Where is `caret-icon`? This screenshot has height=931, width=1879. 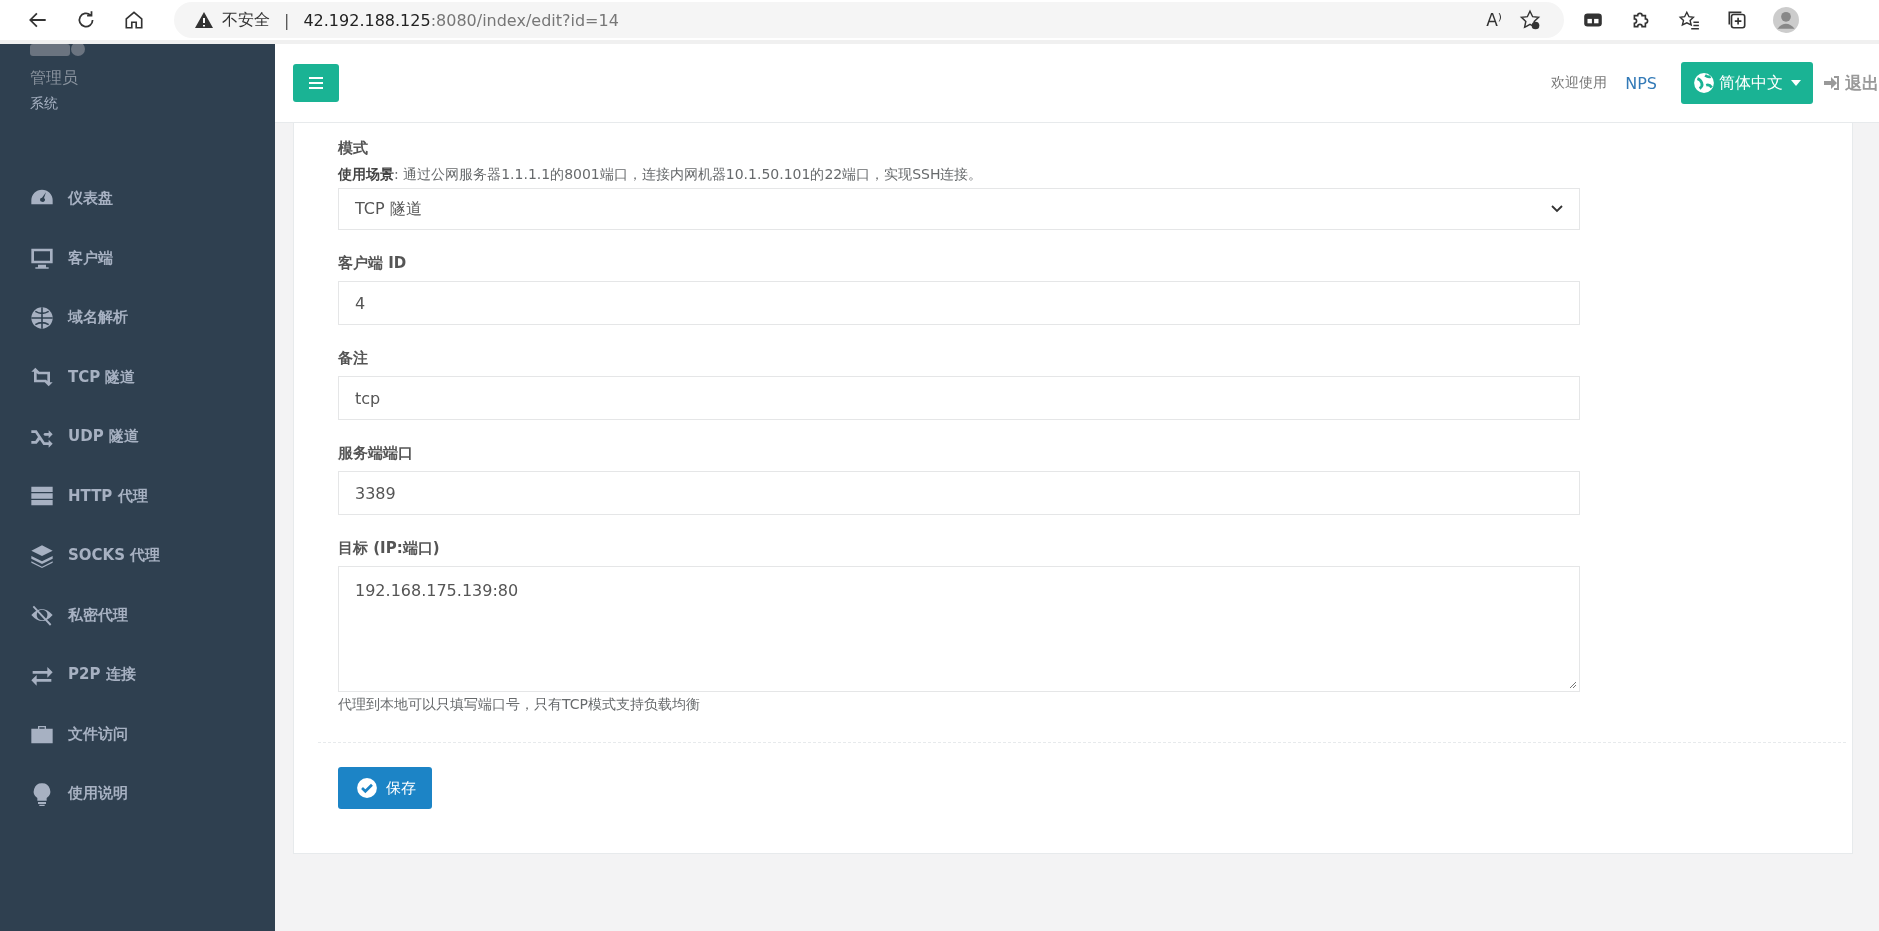
caret-icon is located at coordinates (1796, 83).